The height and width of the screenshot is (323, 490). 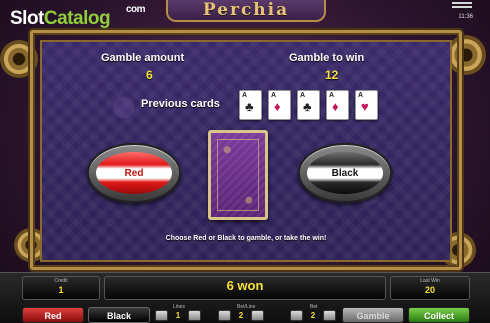 What do you see at coordinates (430, 281) in the screenshot?
I see `last-win-label: Last Win` at bounding box center [430, 281].